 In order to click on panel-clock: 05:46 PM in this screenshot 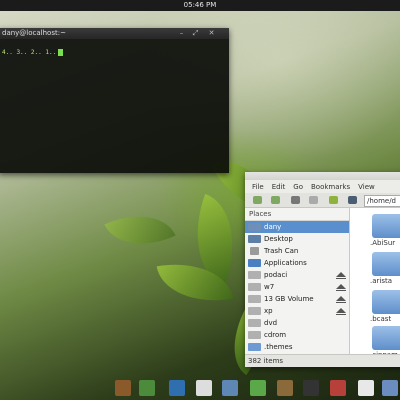, I will do `click(200, 5)`.